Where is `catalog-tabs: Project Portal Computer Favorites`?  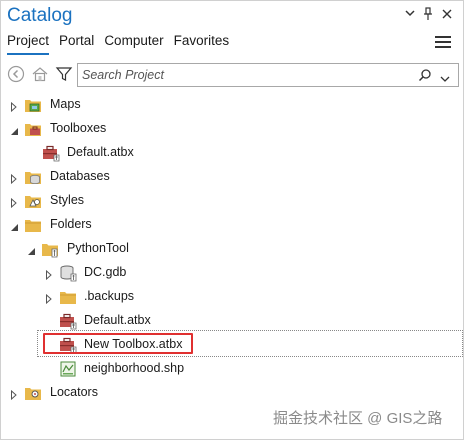 catalog-tabs: Project Portal Computer Favorites is located at coordinates (118, 44).